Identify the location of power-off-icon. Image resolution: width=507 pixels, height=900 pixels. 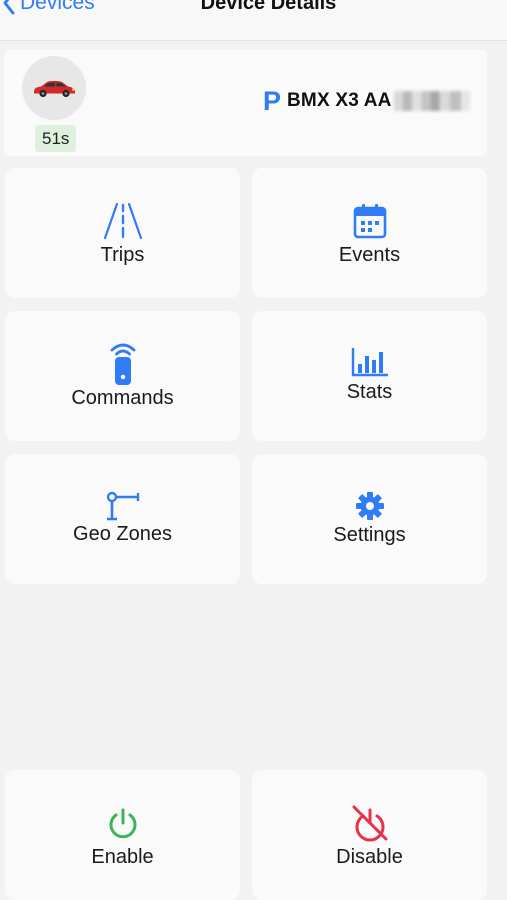
(369, 823).